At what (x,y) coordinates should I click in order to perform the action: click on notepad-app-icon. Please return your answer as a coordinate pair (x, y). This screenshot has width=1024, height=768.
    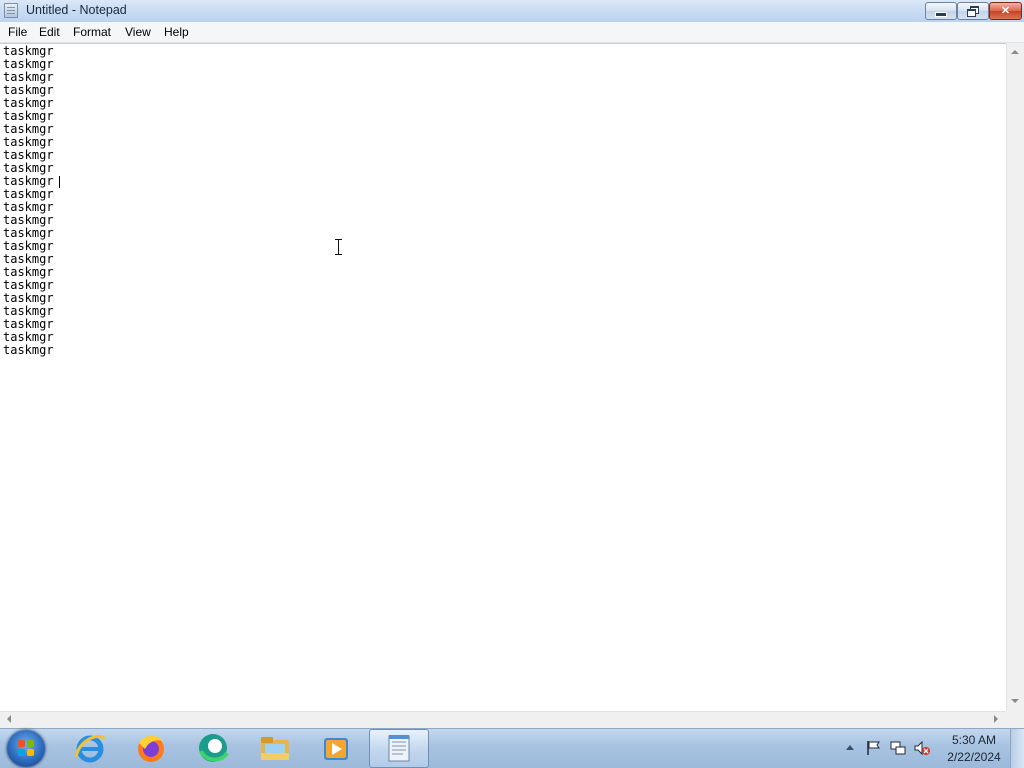
    Looking at the image, I should click on (11, 10).